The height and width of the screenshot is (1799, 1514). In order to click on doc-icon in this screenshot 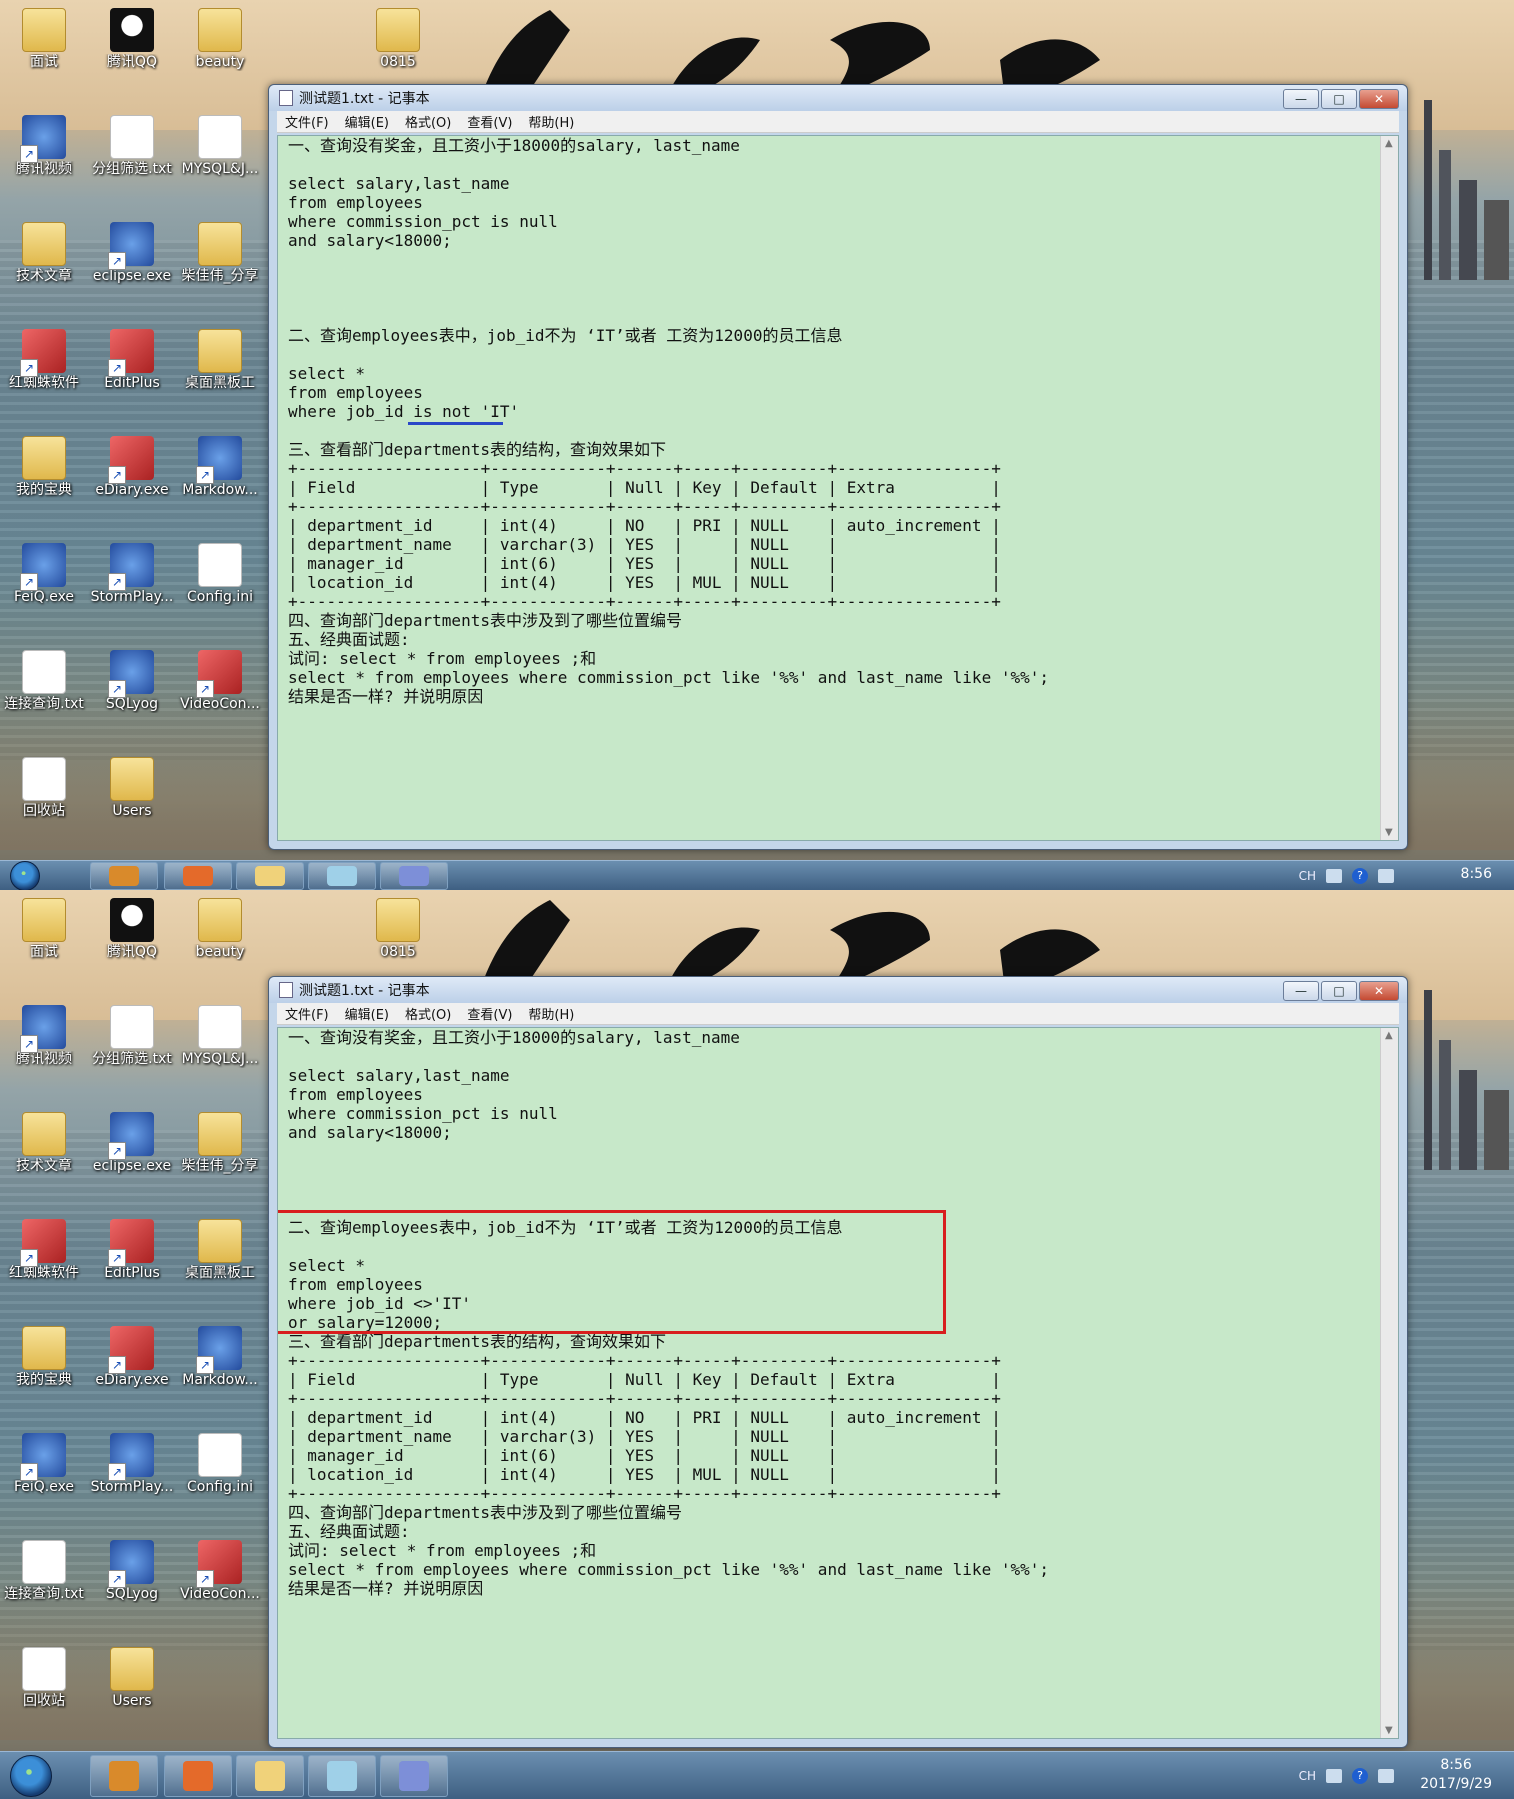, I will do `click(220, 1455)`.